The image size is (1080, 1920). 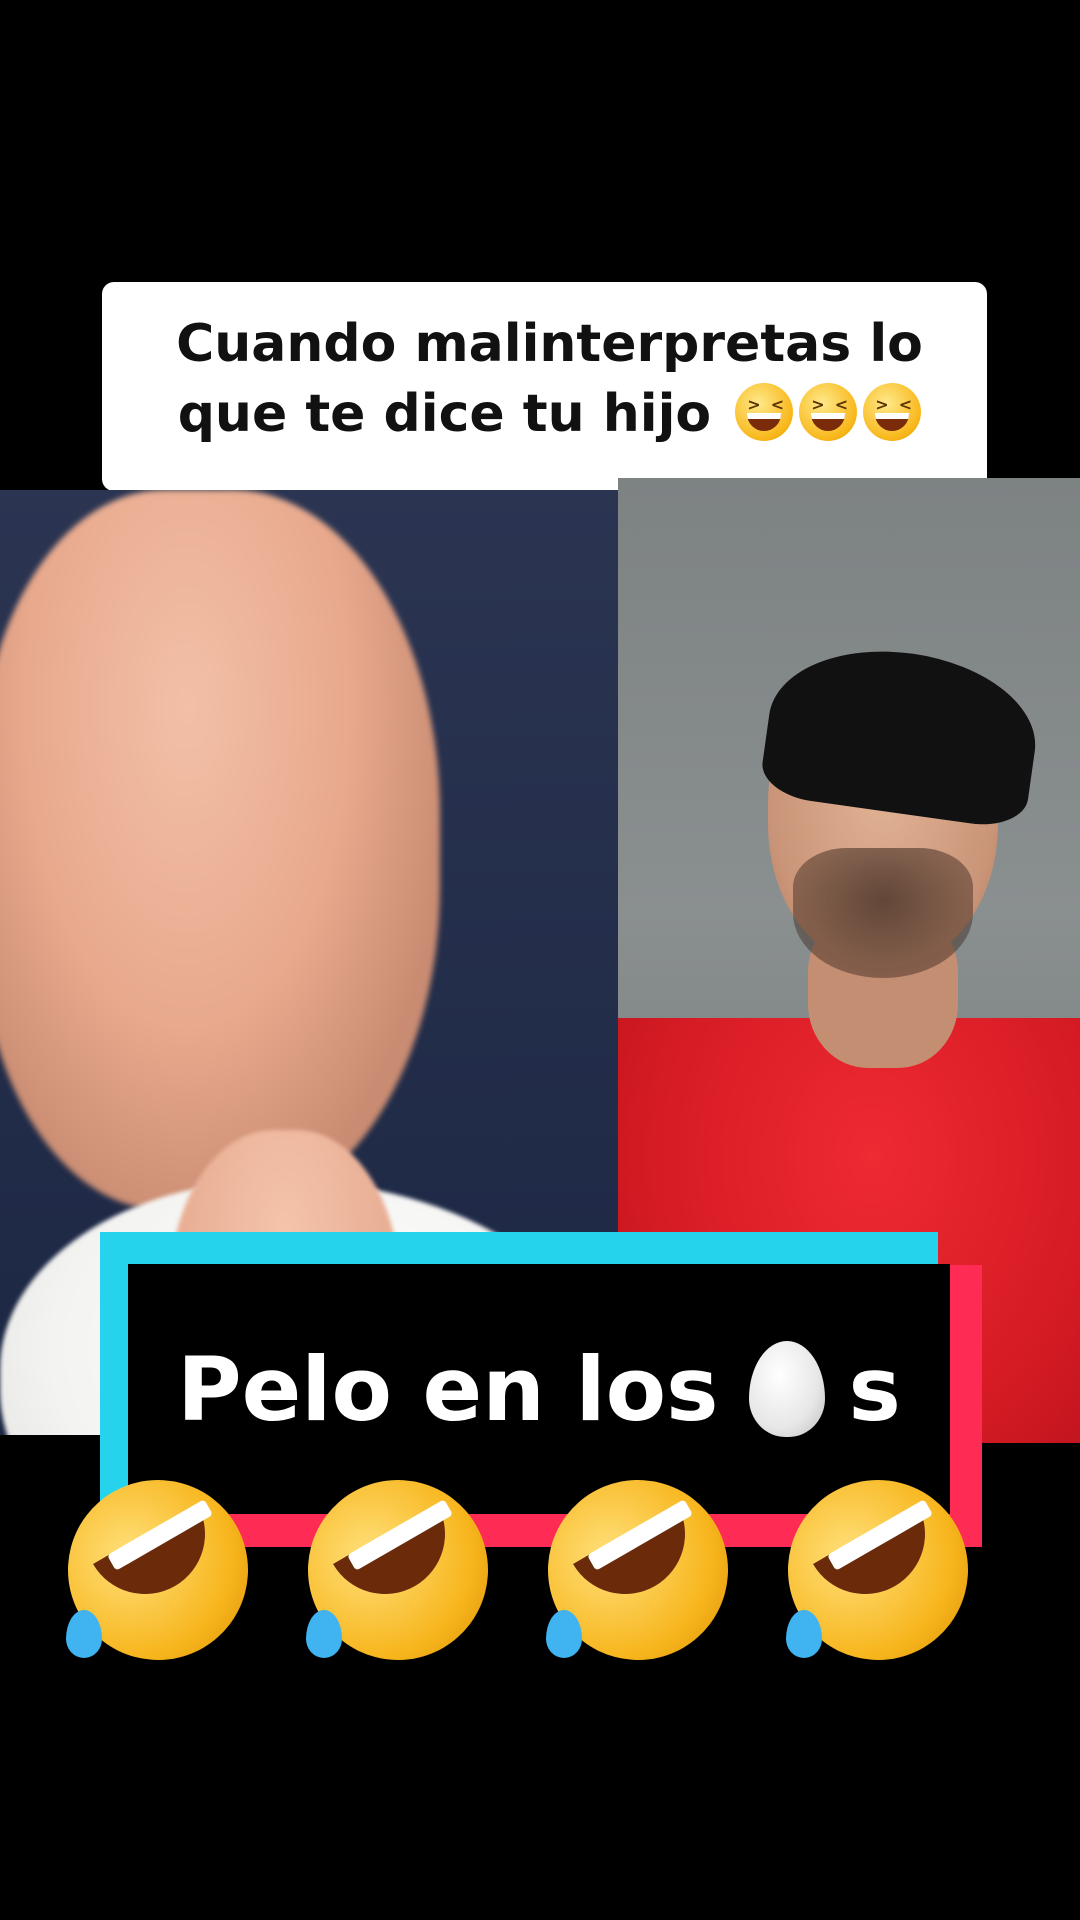 I want to click on caption-line-2-text: que te dice tu hijo, so click(x=444, y=413).